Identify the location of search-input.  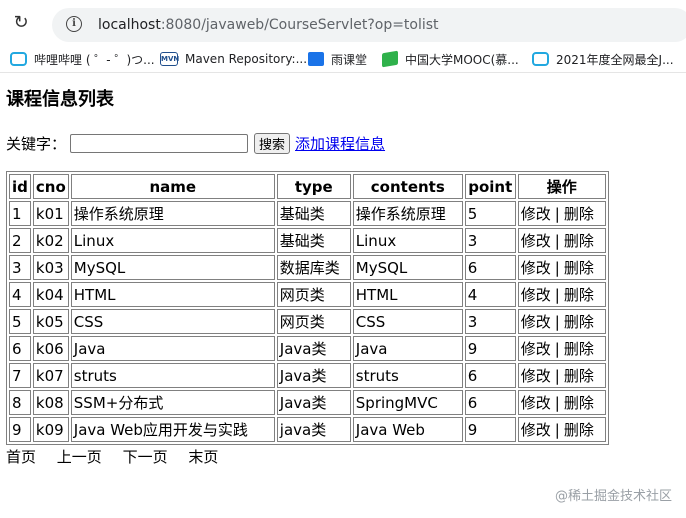
(159, 143).